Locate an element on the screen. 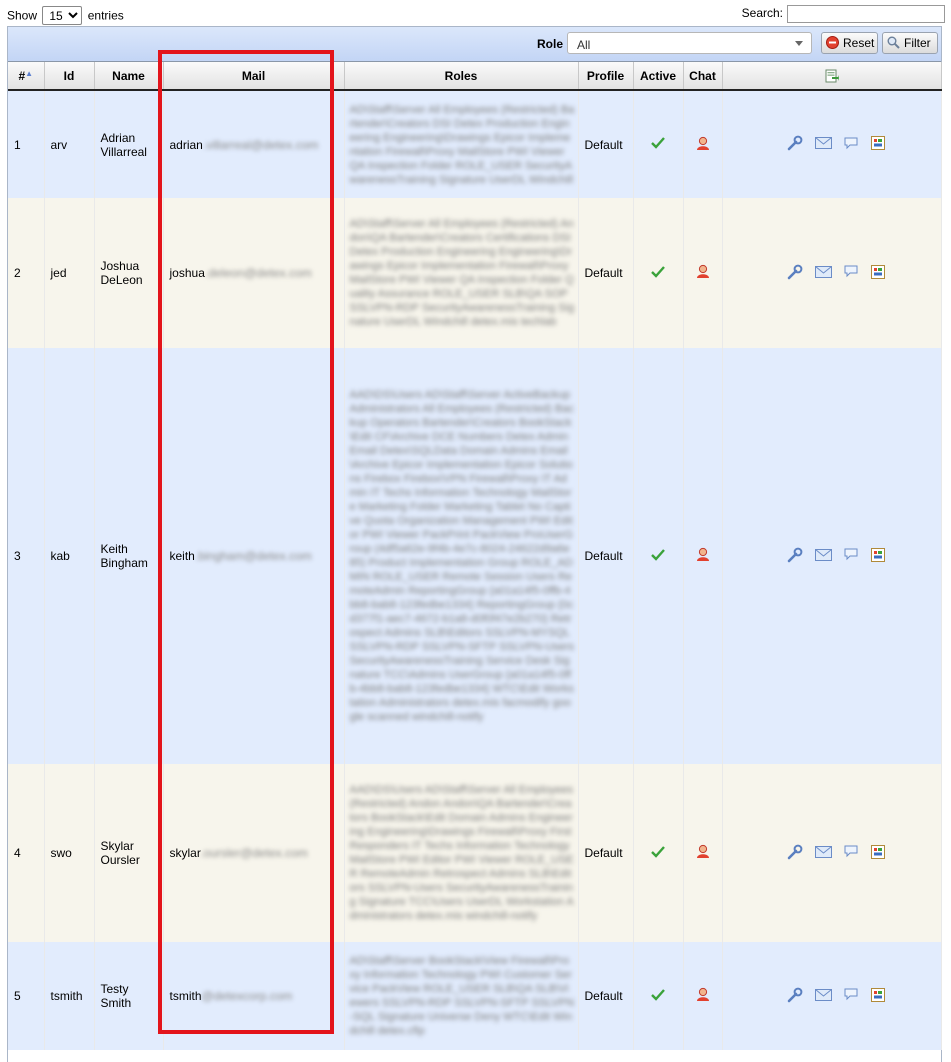 The width and height of the screenshot is (951, 1062). column-header-id: Id is located at coordinates (69, 76).